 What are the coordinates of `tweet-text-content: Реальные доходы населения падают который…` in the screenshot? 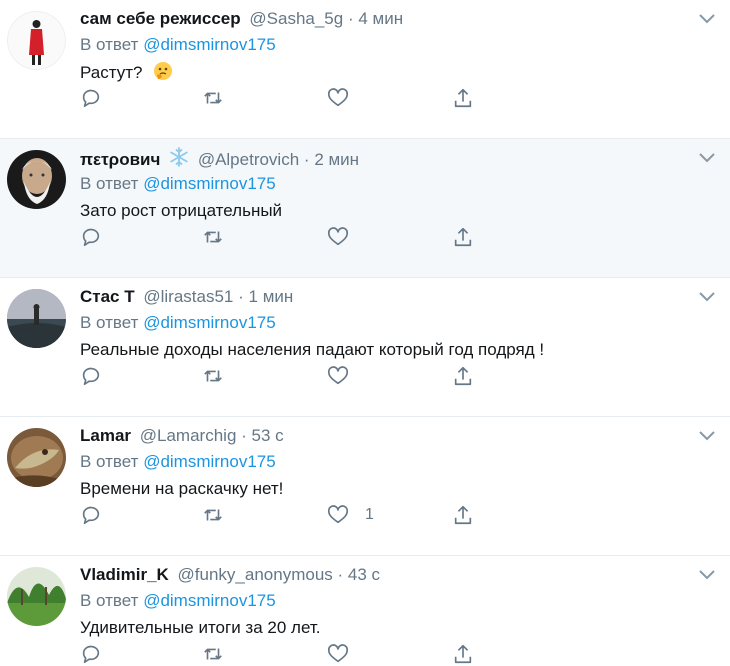 It's located at (312, 349).